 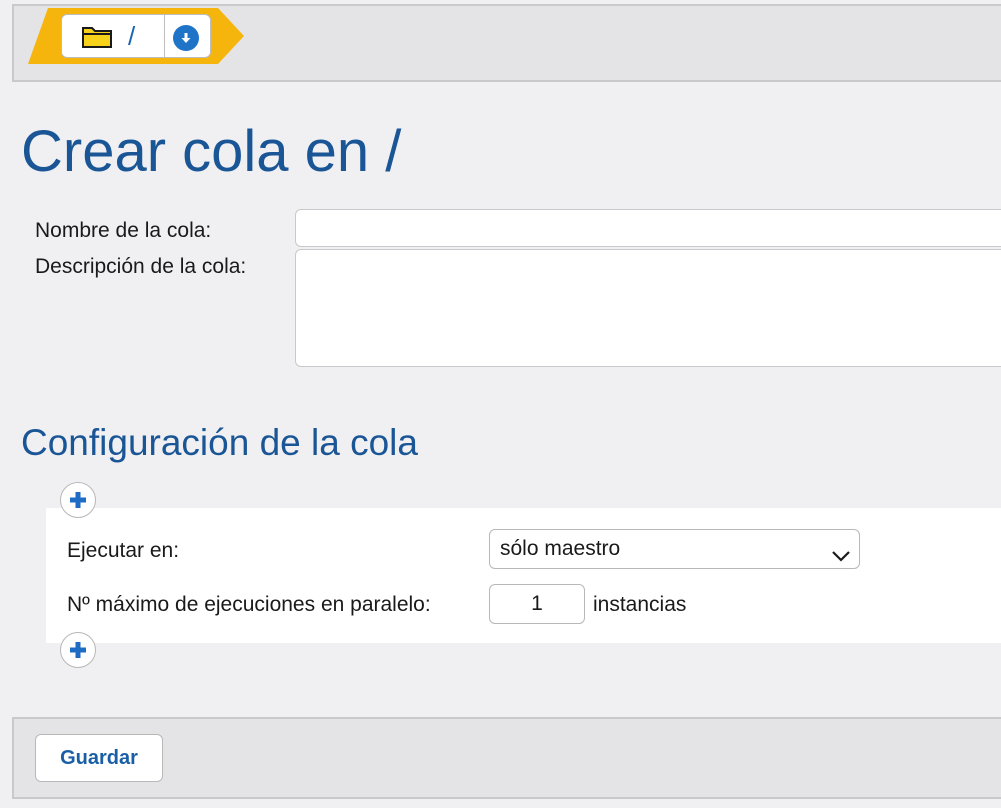 What do you see at coordinates (211, 151) in the screenshot?
I see `page-title: Crear cola en /` at bounding box center [211, 151].